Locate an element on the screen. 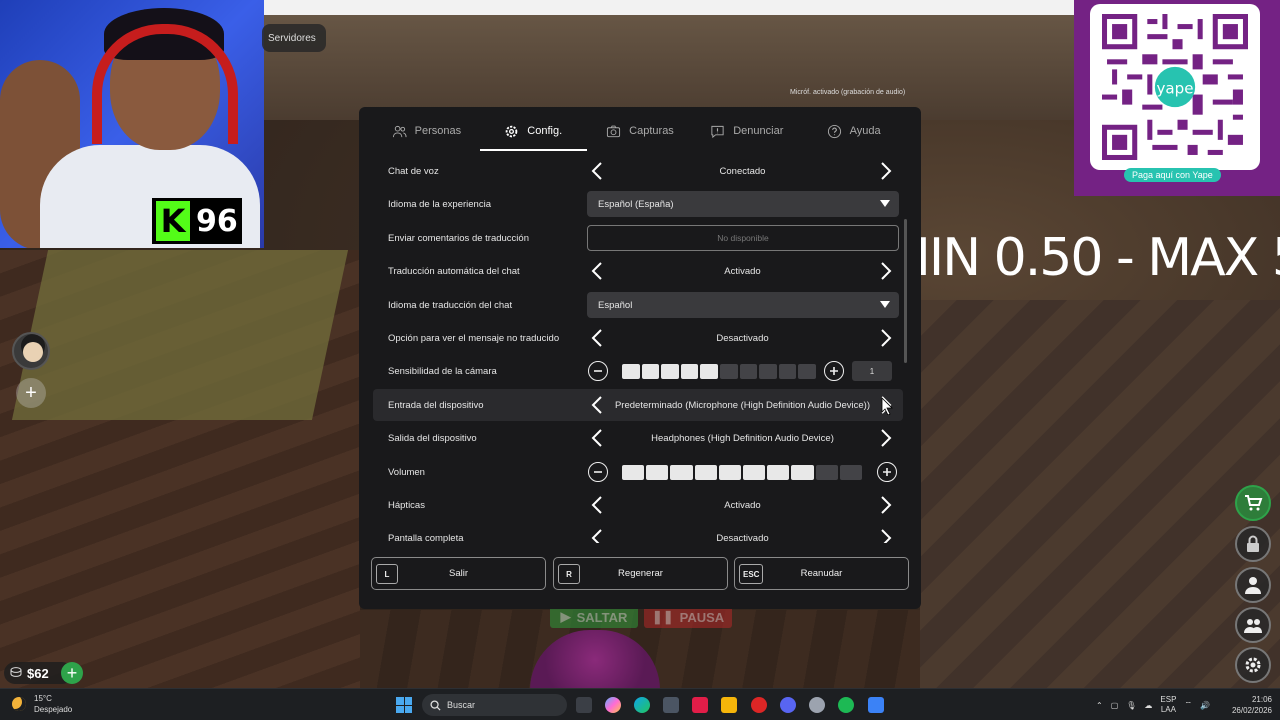  temperature: 15°C is located at coordinates (43, 698).